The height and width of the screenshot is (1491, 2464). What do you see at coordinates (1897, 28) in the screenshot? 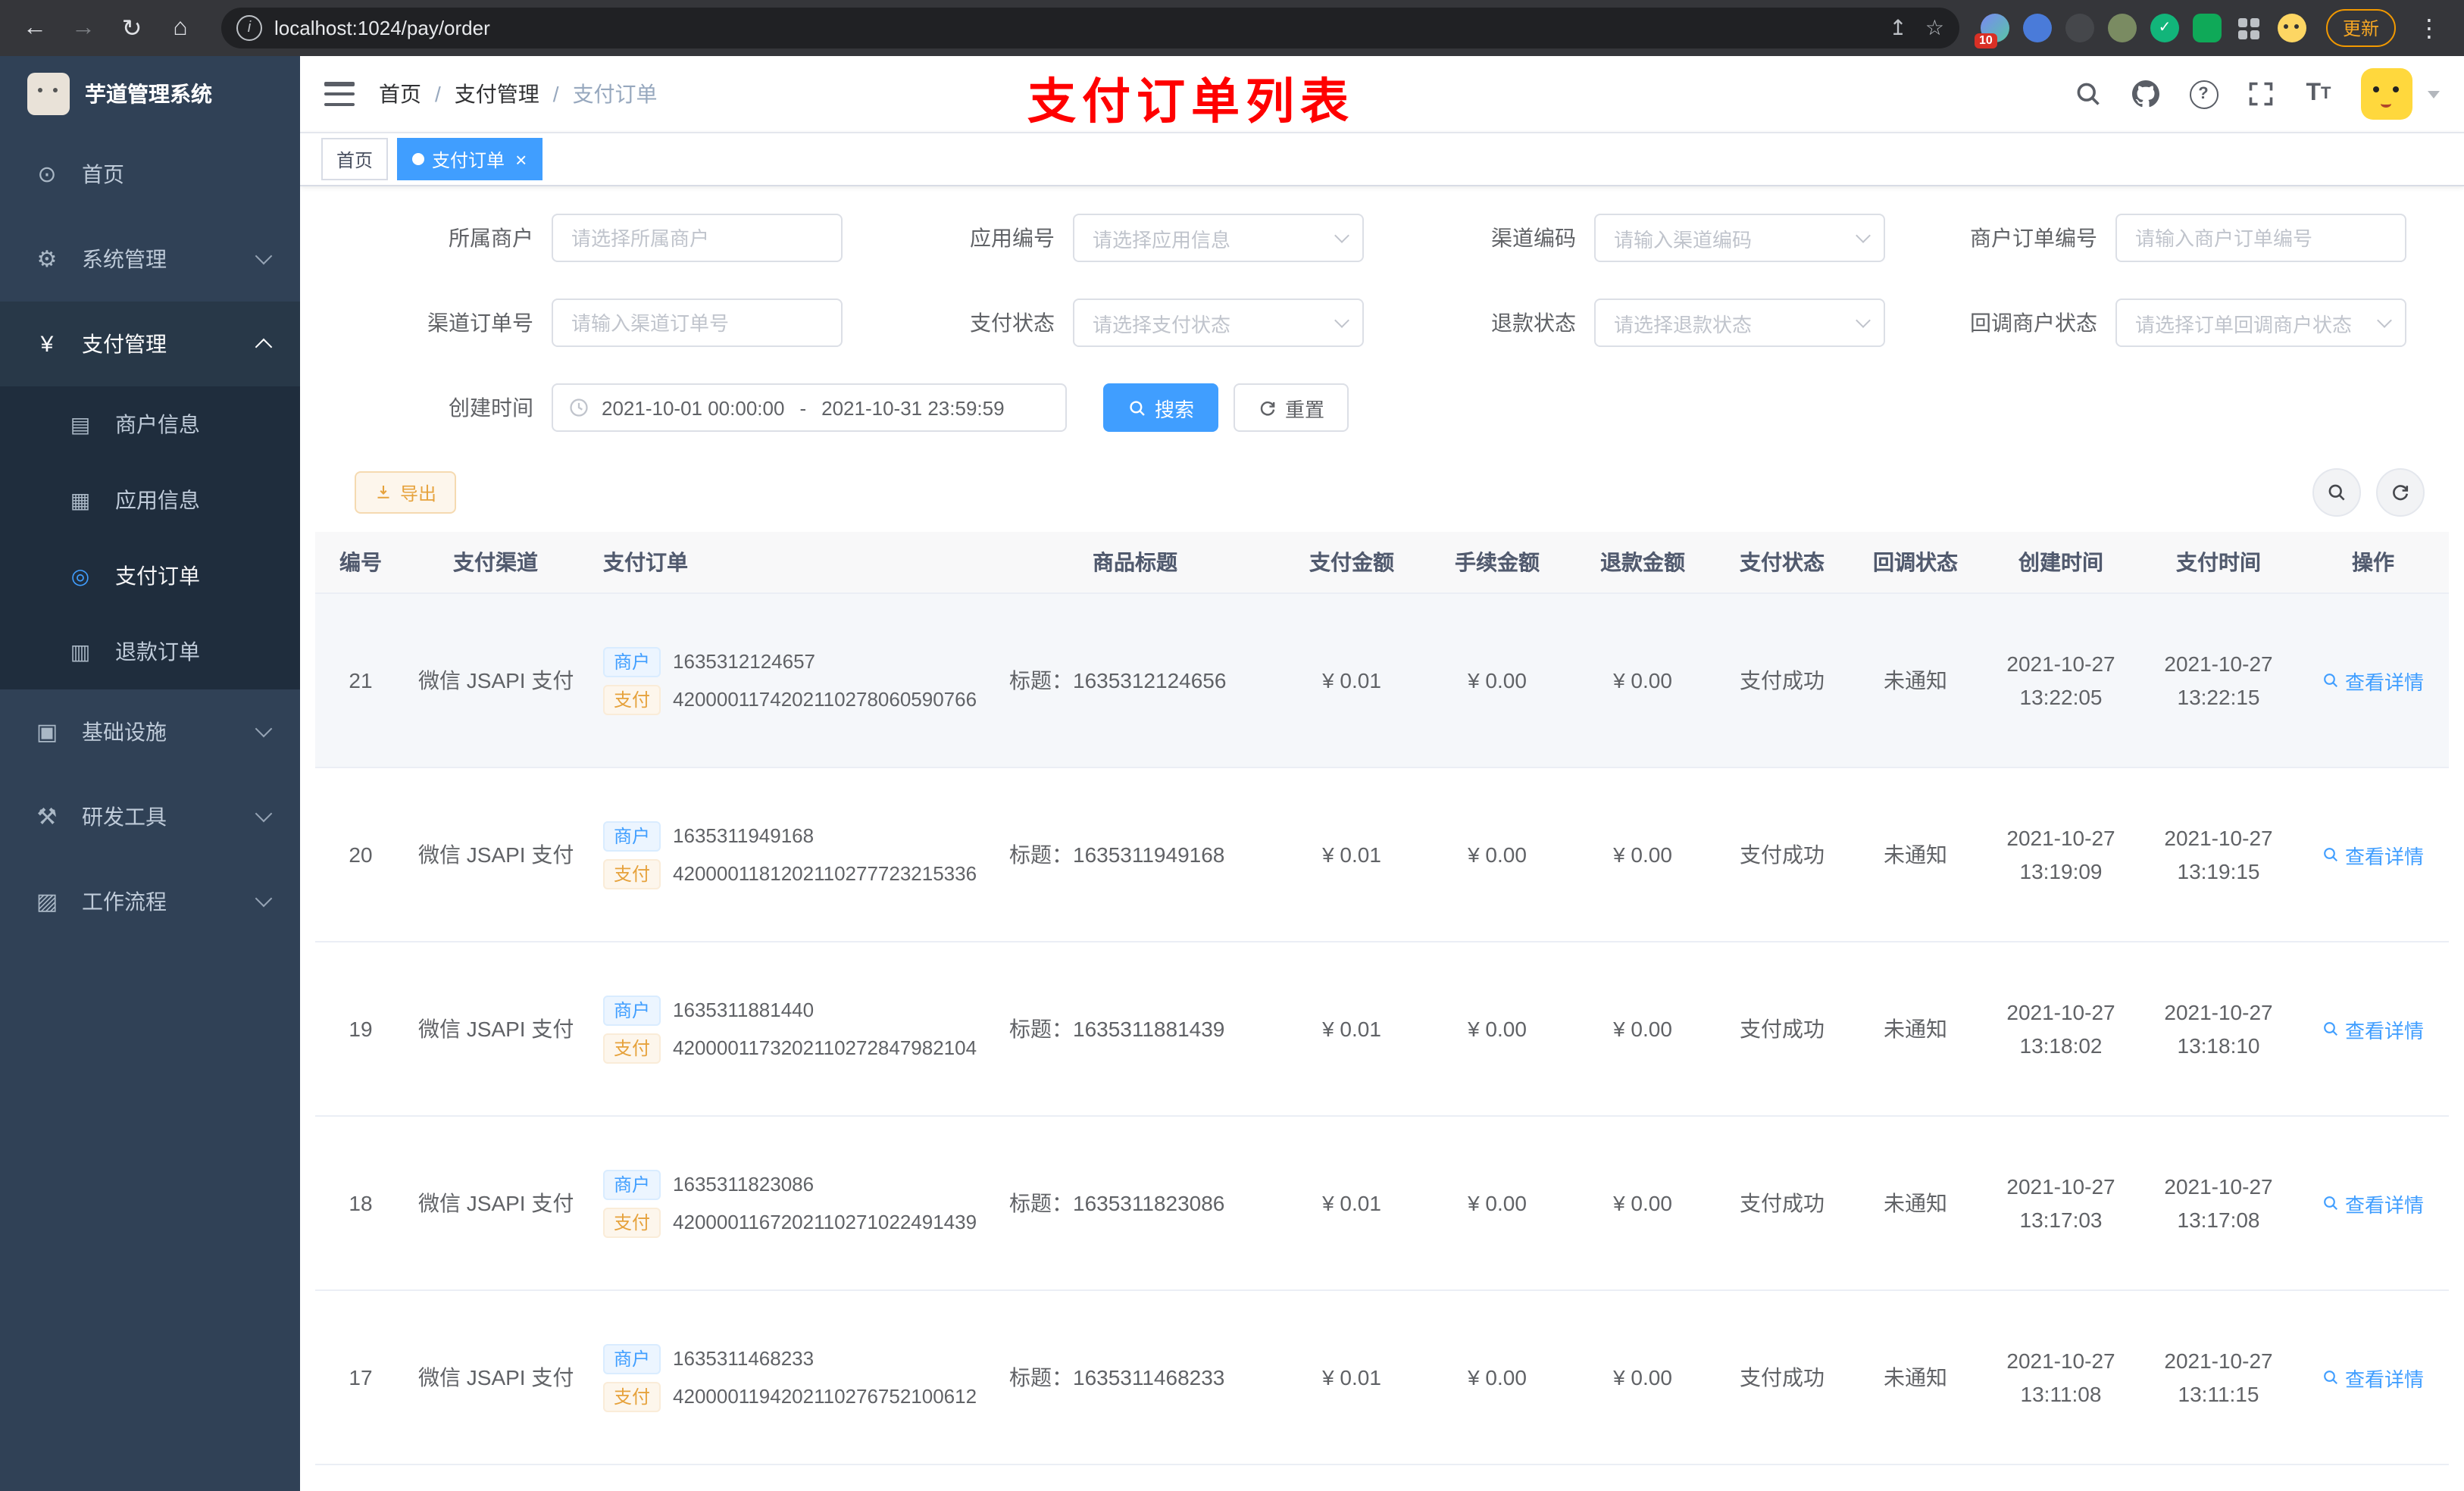
I see `share-icon: ↥` at bounding box center [1897, 28].